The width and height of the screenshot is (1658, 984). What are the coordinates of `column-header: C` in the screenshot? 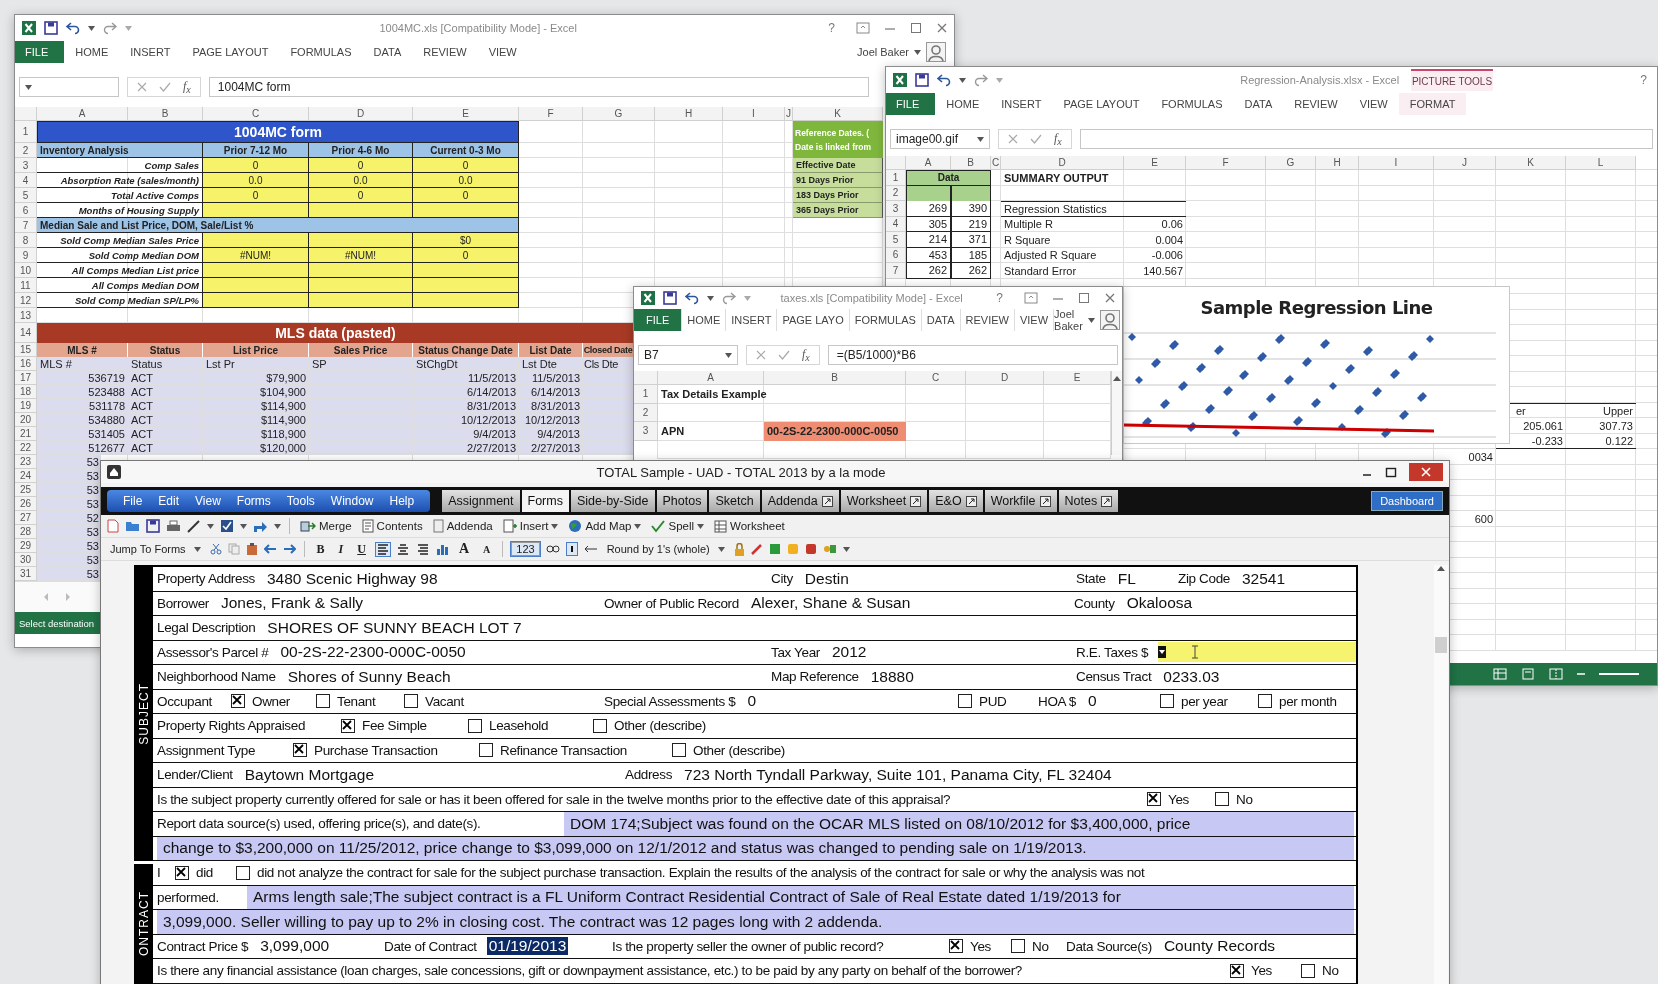 It's located at (256, 114).